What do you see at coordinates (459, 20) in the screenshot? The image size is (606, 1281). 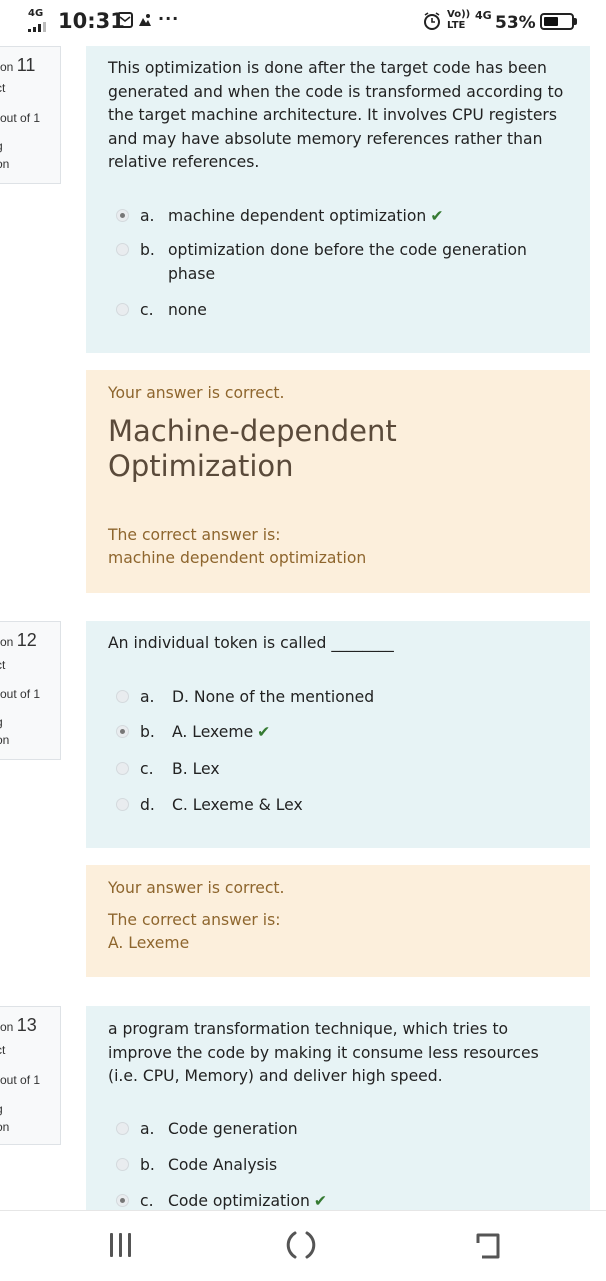 I see `volte-indicator: Vo)) LTE` at bounding box center [459, 20].